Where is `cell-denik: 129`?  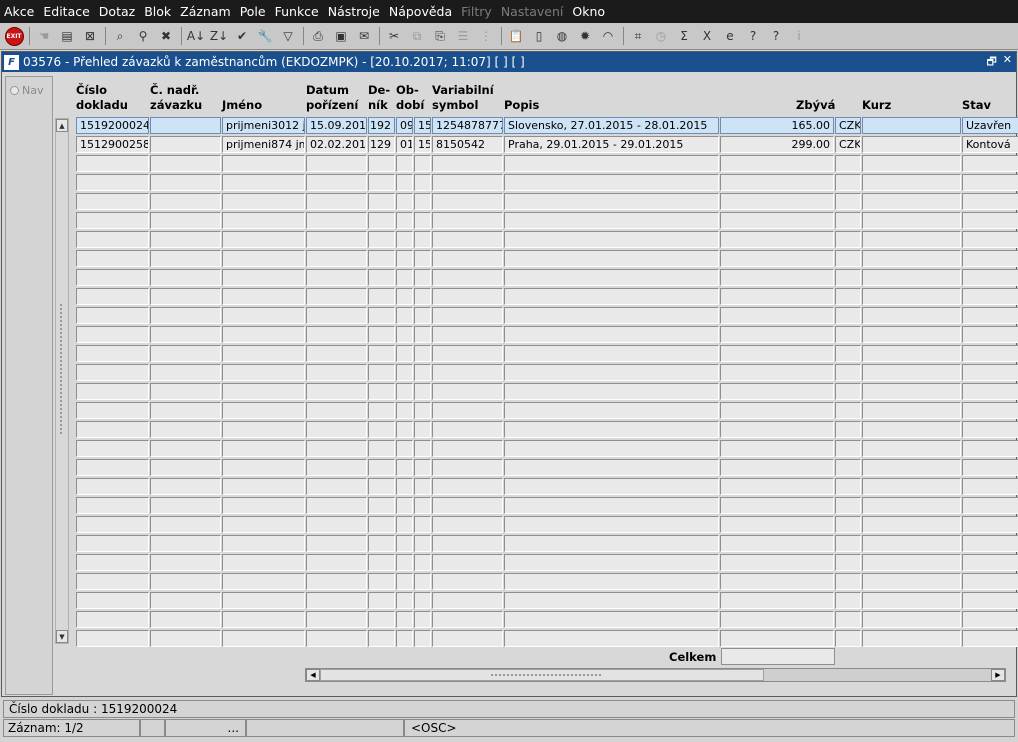 cell-denik: 129 is located at coordinates (381, 144).